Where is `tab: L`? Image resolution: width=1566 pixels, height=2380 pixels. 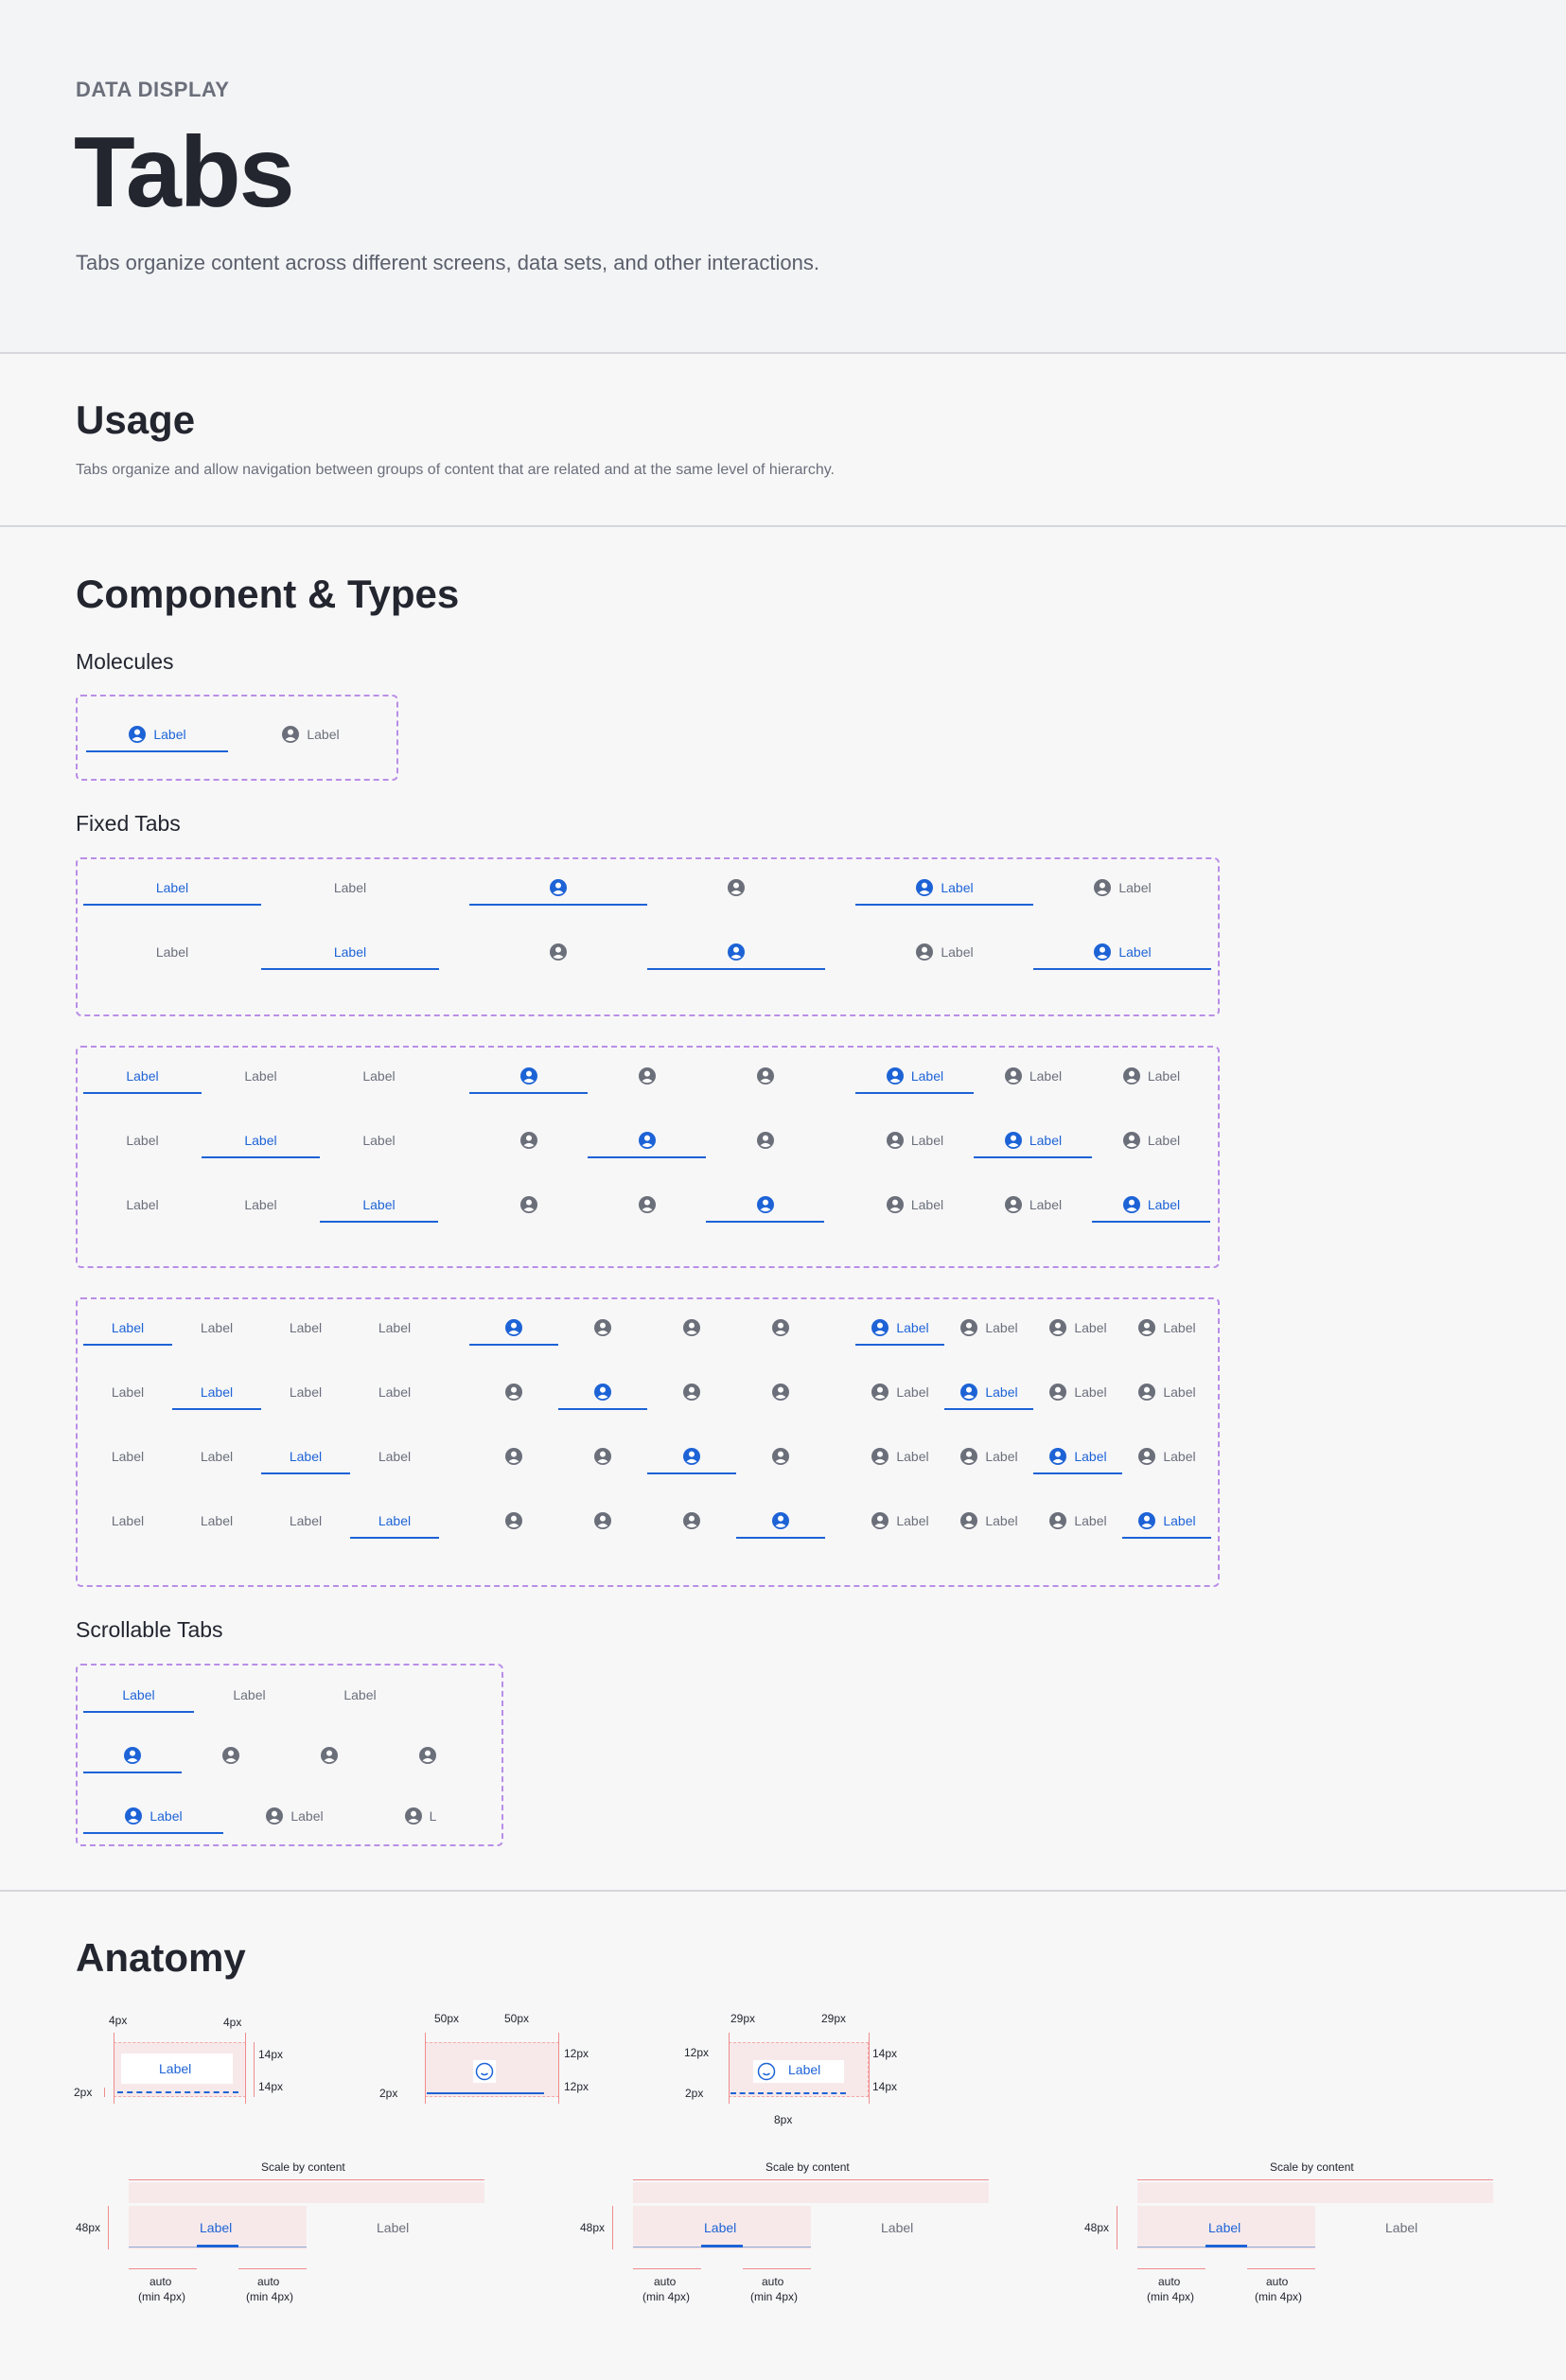
tab: L is located at coordinates (420, 1816).